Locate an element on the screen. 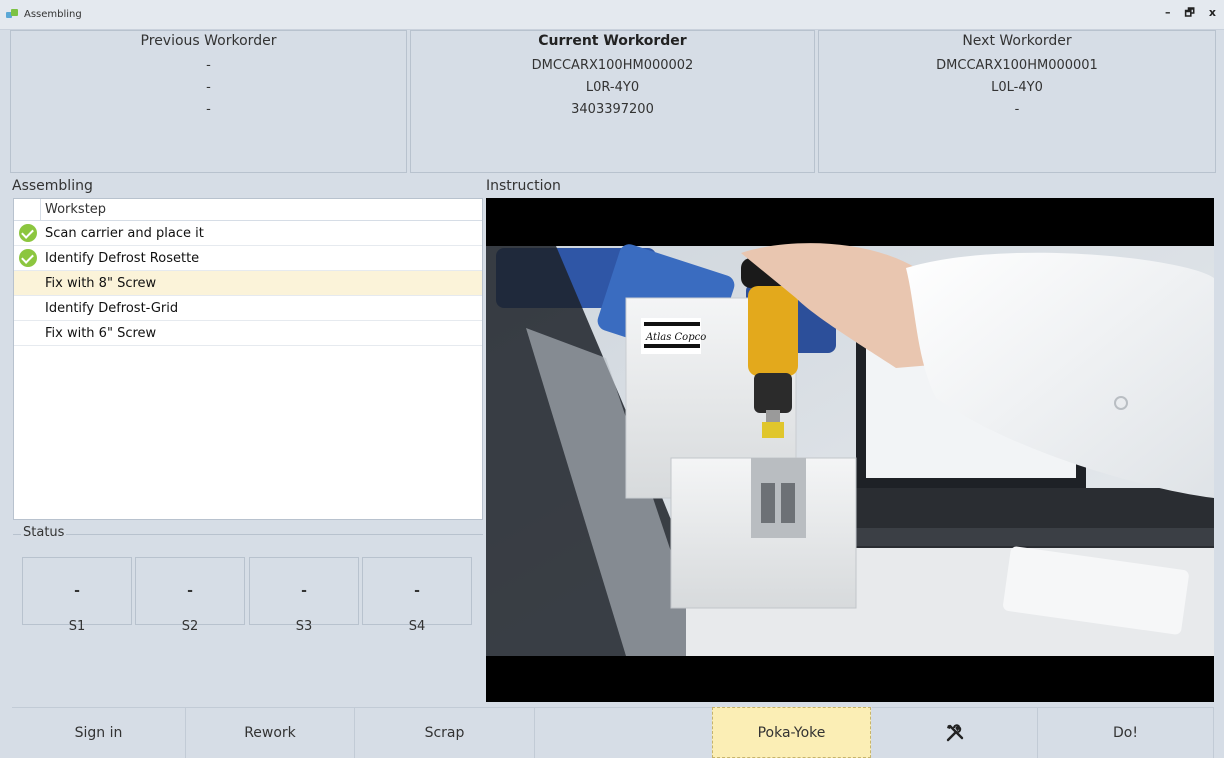 The image size is (1224, 758). poka-yoke-button: Poka-Yoke is located at coordinates (791, 732).